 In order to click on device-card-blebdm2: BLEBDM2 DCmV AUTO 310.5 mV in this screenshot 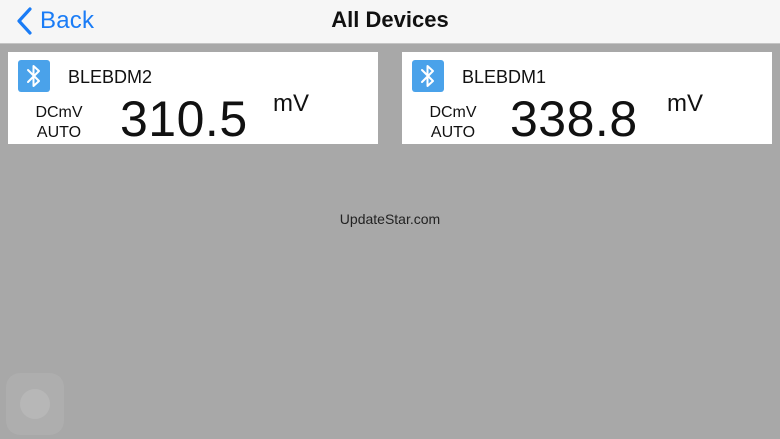, I will do `click(193, 99)`.